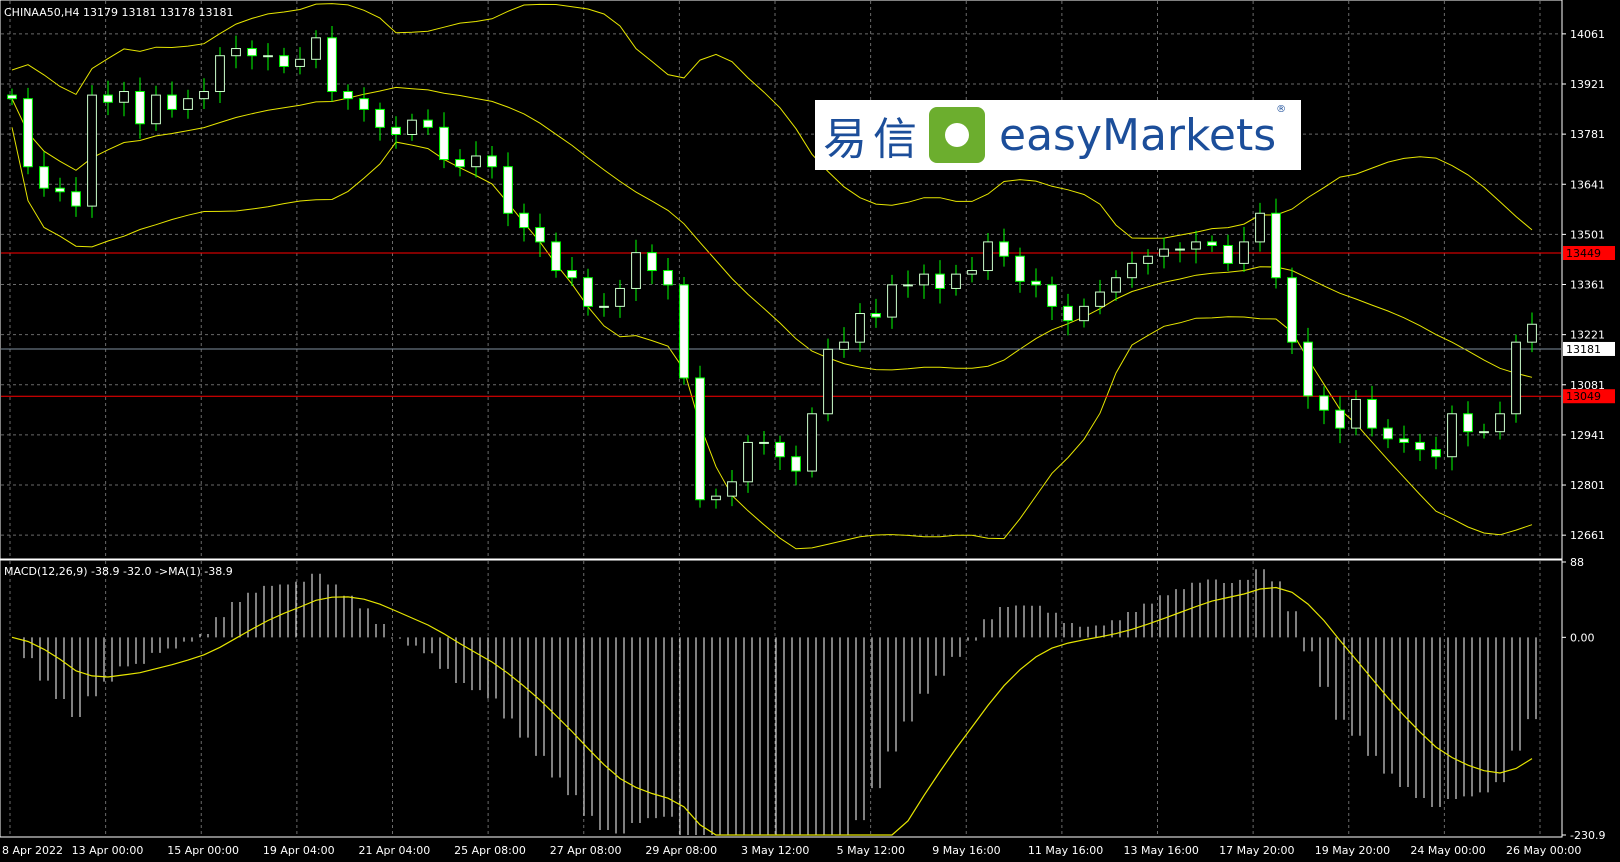  I want to click on logo-brand-text: easyMarkets, so click(1138, 135).